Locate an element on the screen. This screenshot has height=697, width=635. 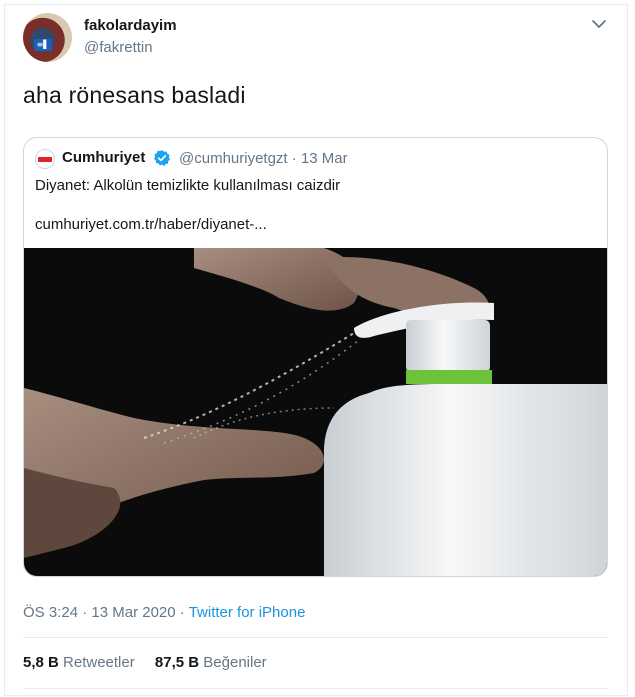
quoted-handle: @cumhuriyetgzt is located at coordinates (233, 158).